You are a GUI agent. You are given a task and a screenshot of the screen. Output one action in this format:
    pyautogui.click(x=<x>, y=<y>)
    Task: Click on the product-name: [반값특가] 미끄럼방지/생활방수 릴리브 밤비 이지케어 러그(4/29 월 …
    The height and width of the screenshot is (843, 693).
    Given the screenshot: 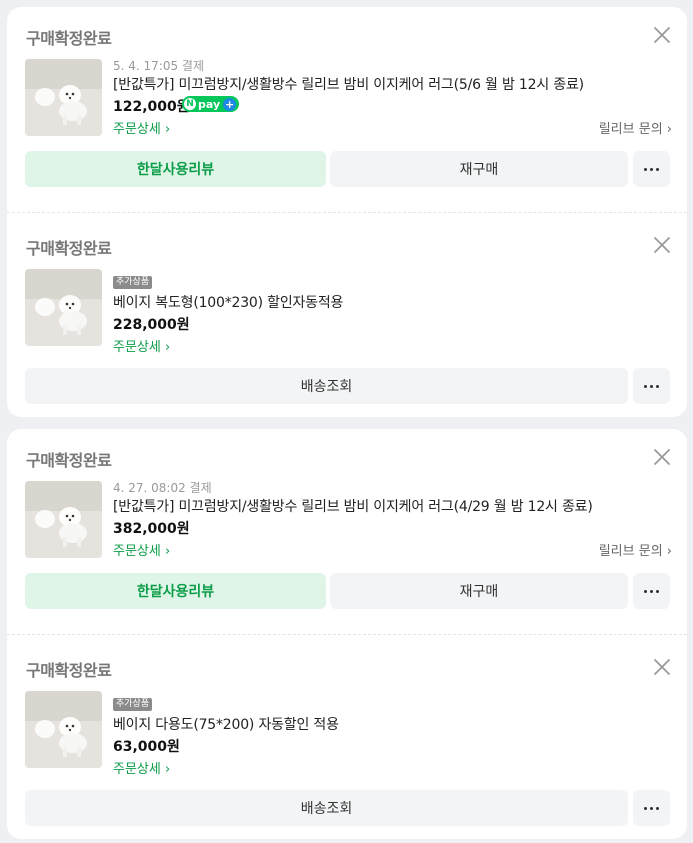 What is the action you would take?
    pyautogui.click(x=353, y=506)
    